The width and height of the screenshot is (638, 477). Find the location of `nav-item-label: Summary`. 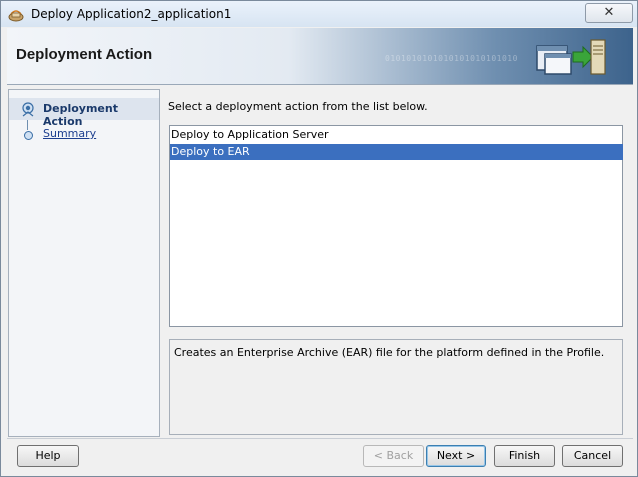

nav-item-label: Summary is located at coordinates (69, 133).